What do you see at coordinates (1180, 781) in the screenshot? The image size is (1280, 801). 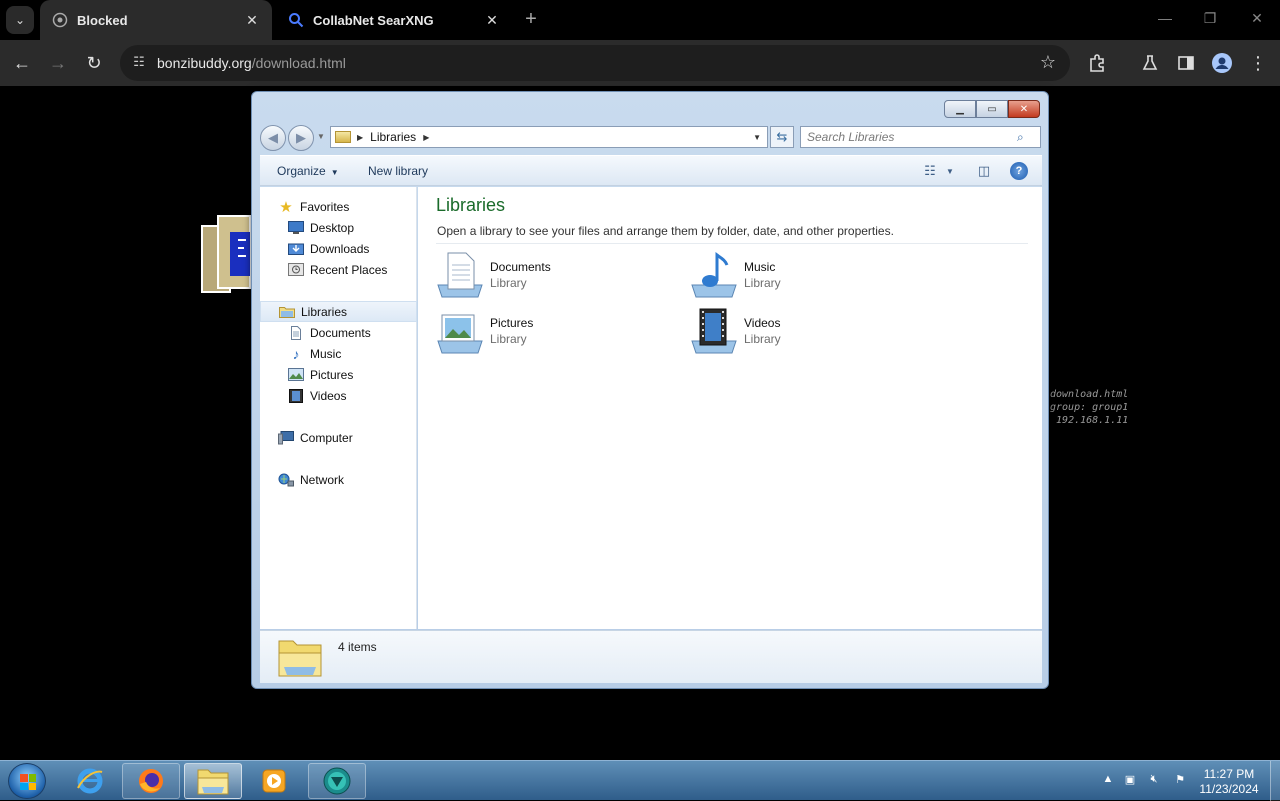 I see `network-flag-icon: ⚑` at bounding box center [1180, 781].